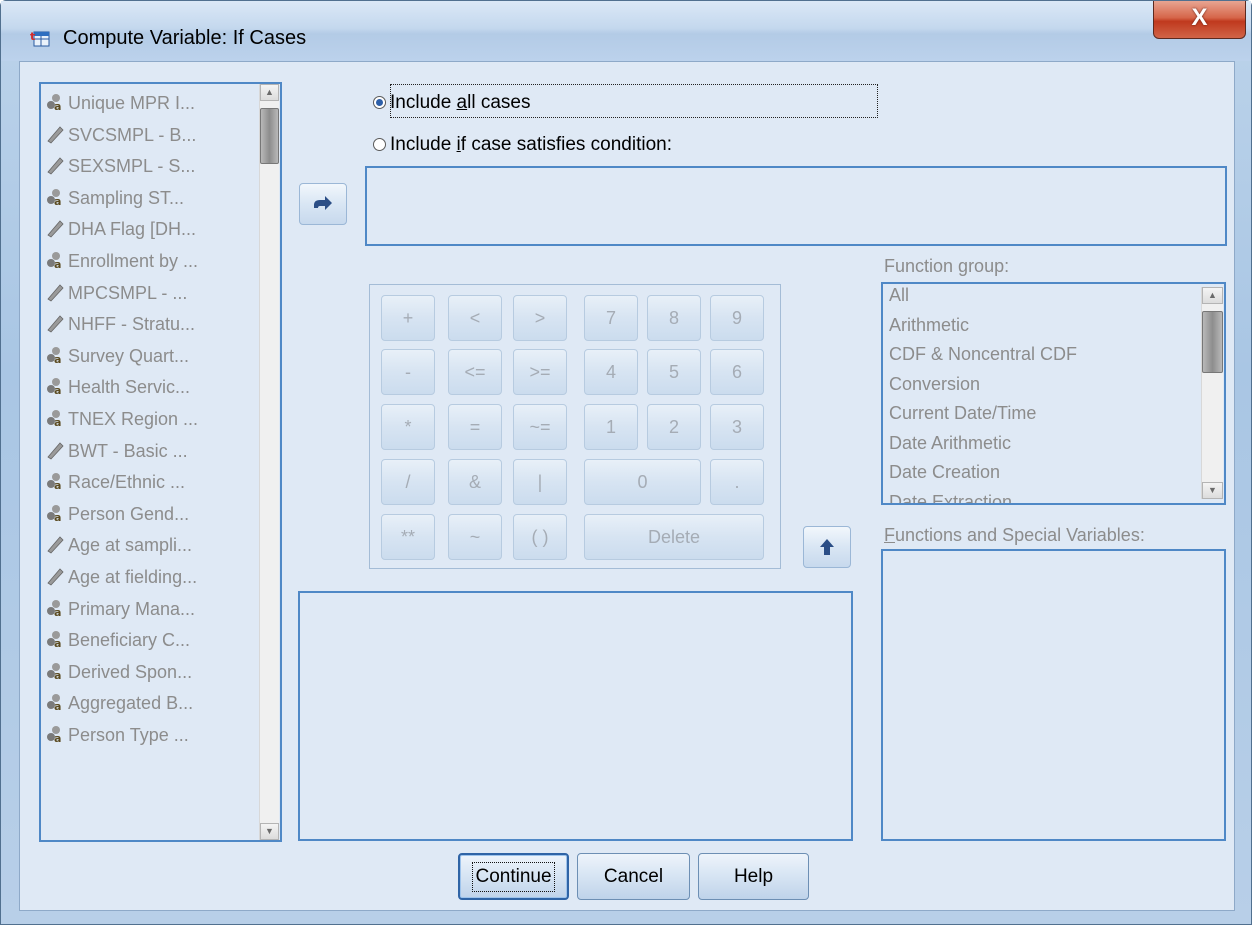  I want to click on function-group-item: Date Arithmetic, so click(950, 445).